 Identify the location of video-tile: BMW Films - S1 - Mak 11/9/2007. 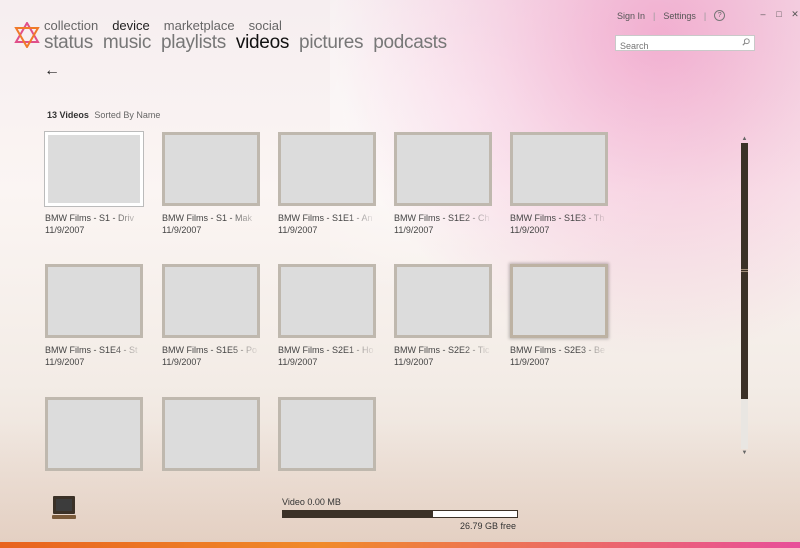
(211, 183).